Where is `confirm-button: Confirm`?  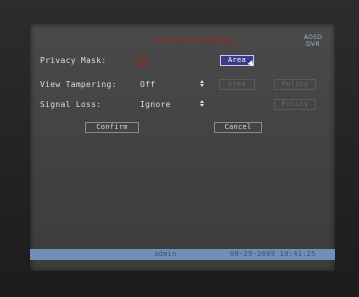
confirm-button: Confirm is located at coordinates (112, 127).